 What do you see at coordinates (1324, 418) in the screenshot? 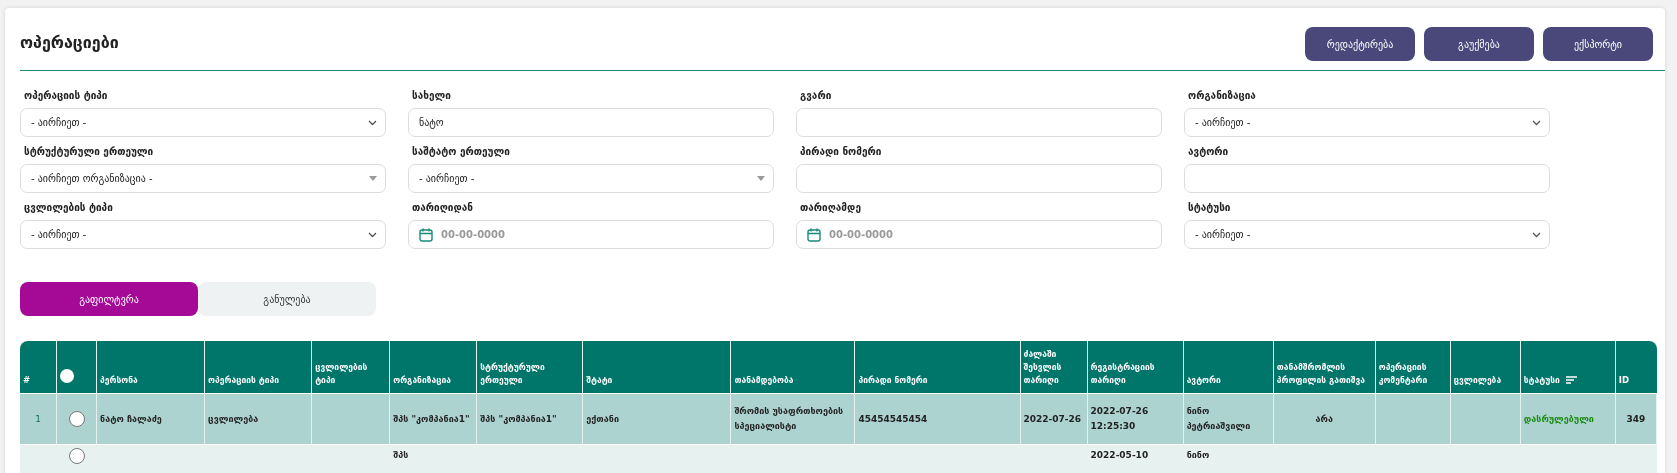
I see `table-cell: არა` at bounding box center [1324, 418].